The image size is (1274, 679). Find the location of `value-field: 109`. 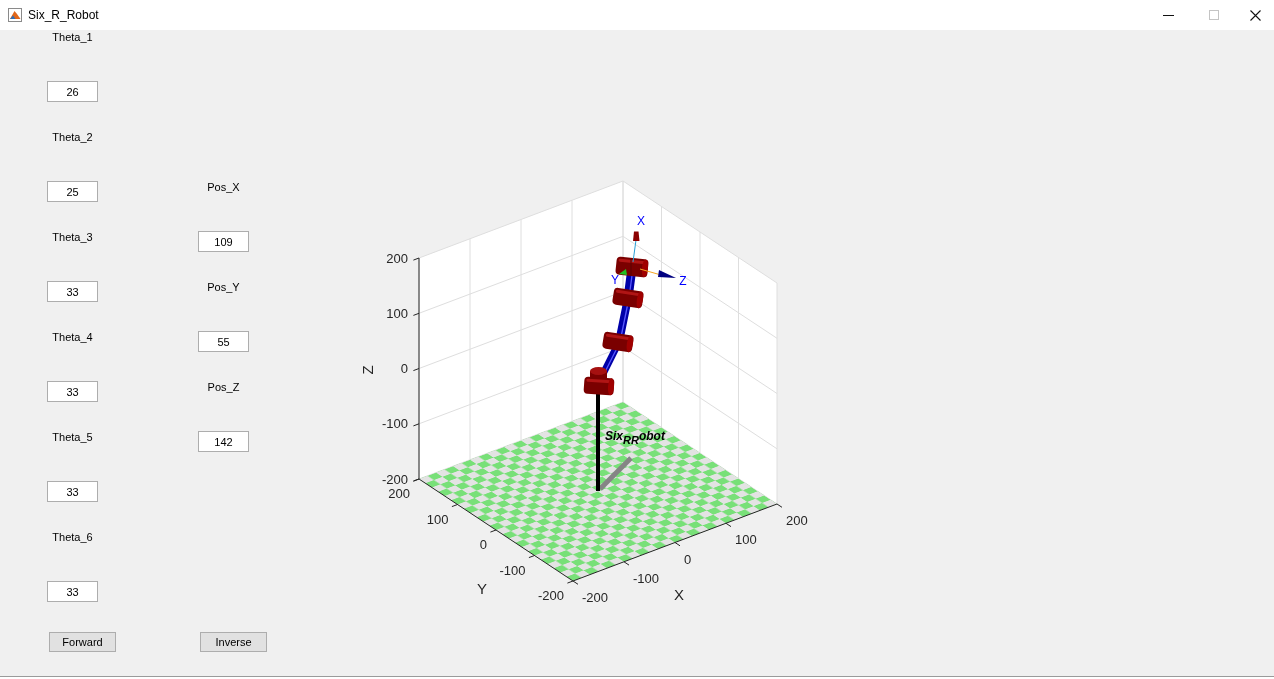

value-field: 109 is located at coordinates (223, 241).